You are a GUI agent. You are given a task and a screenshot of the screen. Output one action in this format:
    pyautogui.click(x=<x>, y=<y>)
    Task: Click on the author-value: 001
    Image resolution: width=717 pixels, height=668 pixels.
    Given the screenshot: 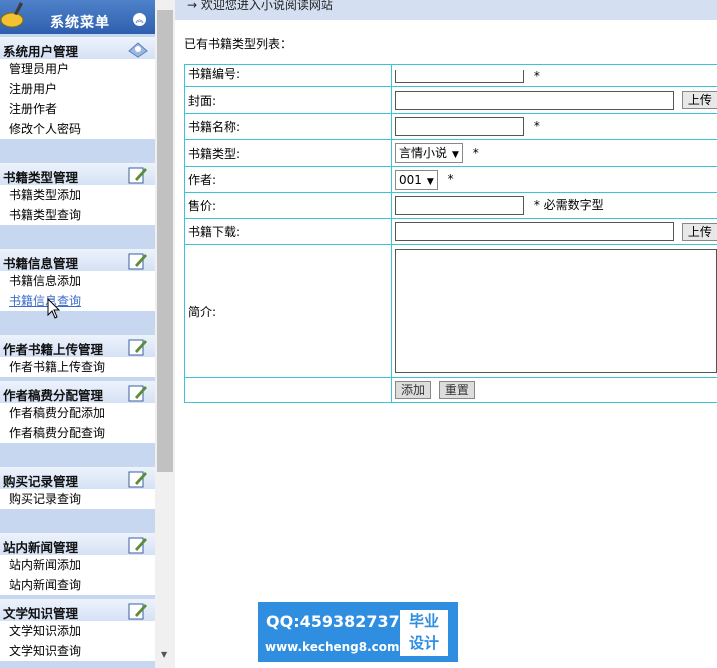 What is the action you would take?
    pyautogui.click(x=410, y=179)
    